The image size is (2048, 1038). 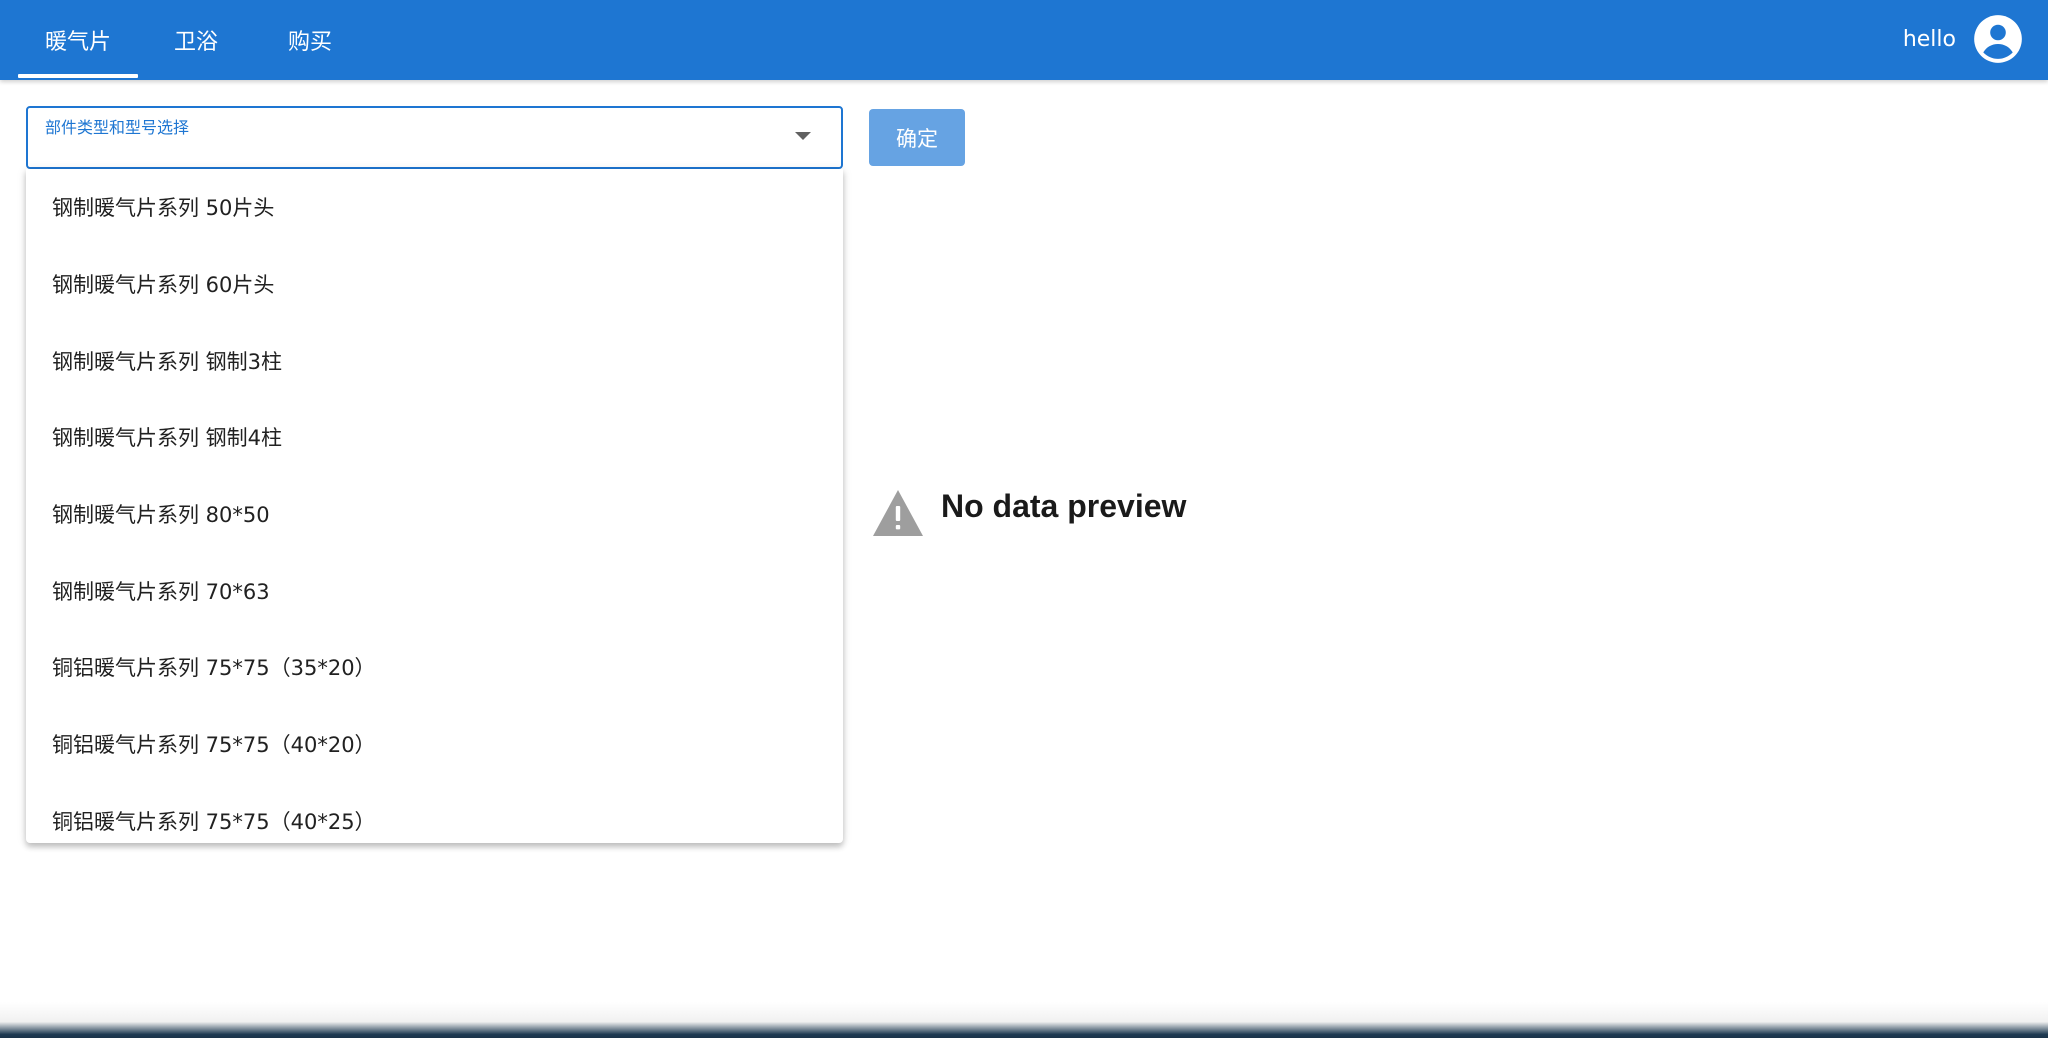 I want to click on warning-icon, so click(x=898, y=513).